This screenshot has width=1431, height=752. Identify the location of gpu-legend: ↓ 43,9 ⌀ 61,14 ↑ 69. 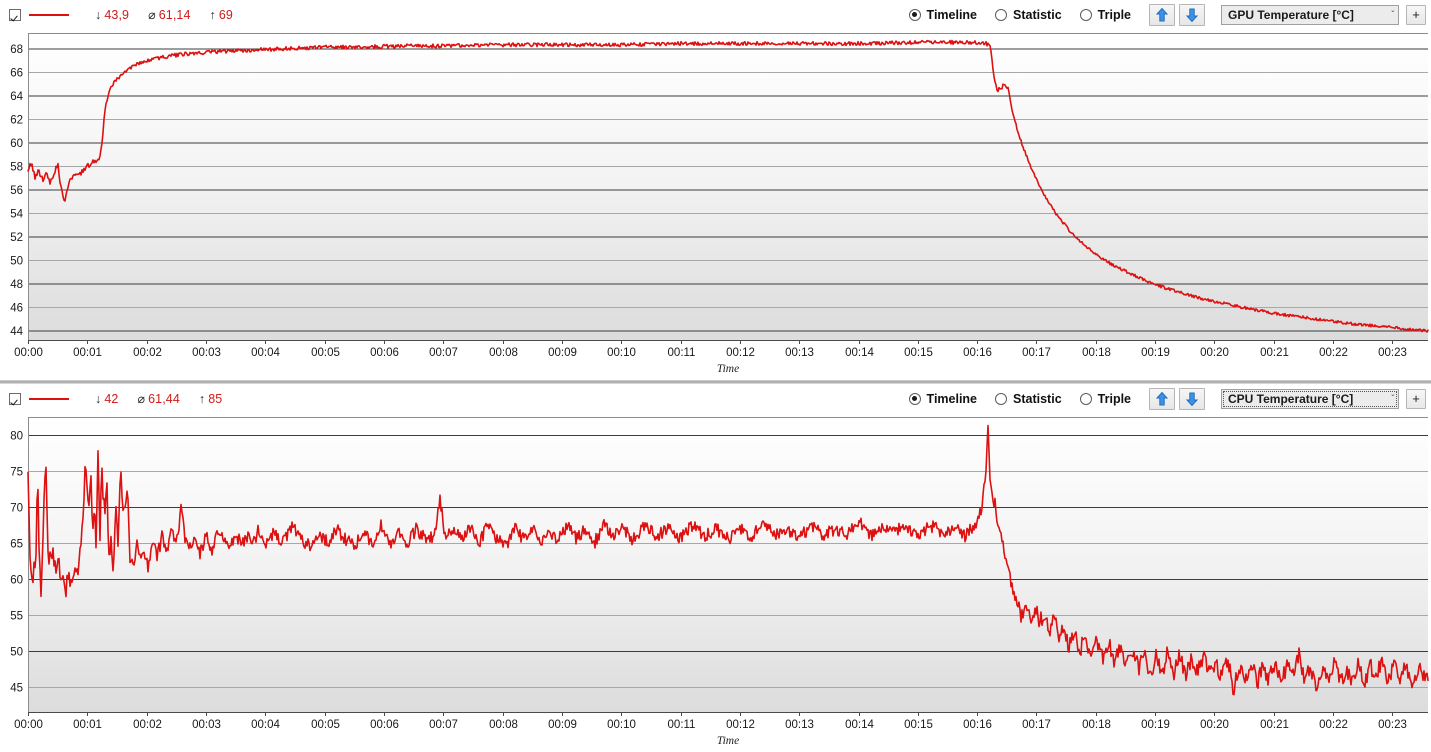
(126, 14).